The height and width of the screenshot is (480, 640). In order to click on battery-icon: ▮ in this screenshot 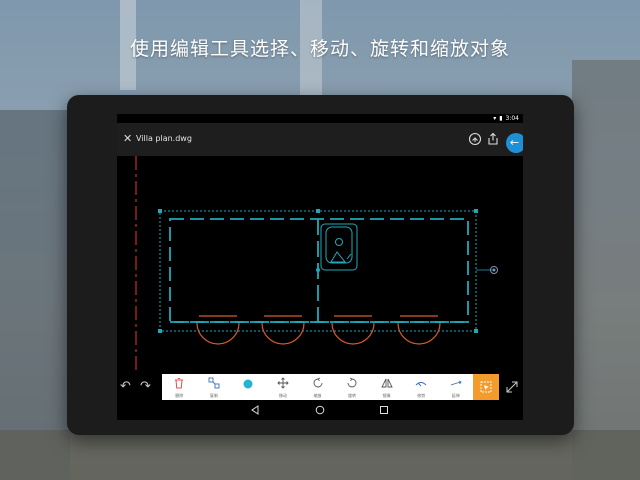, I will do `click(501, 118)`.